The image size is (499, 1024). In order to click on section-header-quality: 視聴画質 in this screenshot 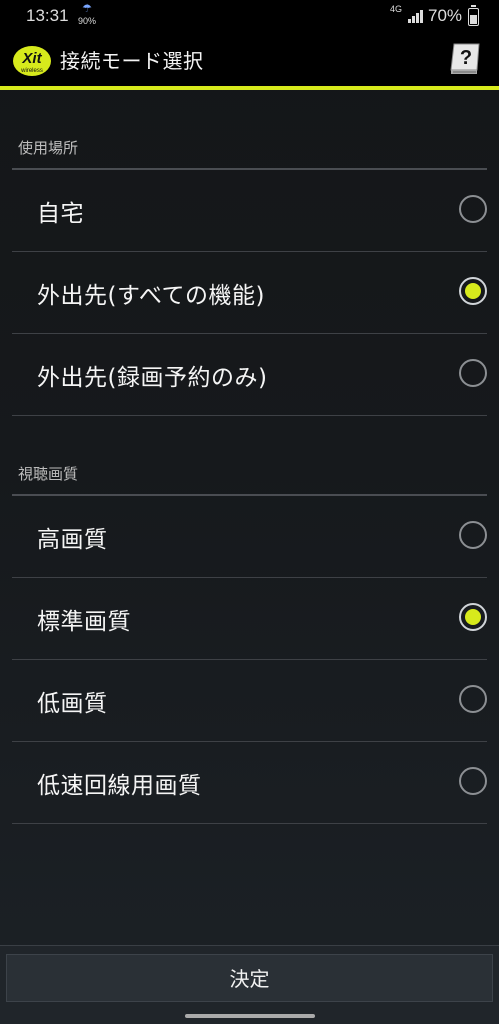, I will do `click(249, 456)`.